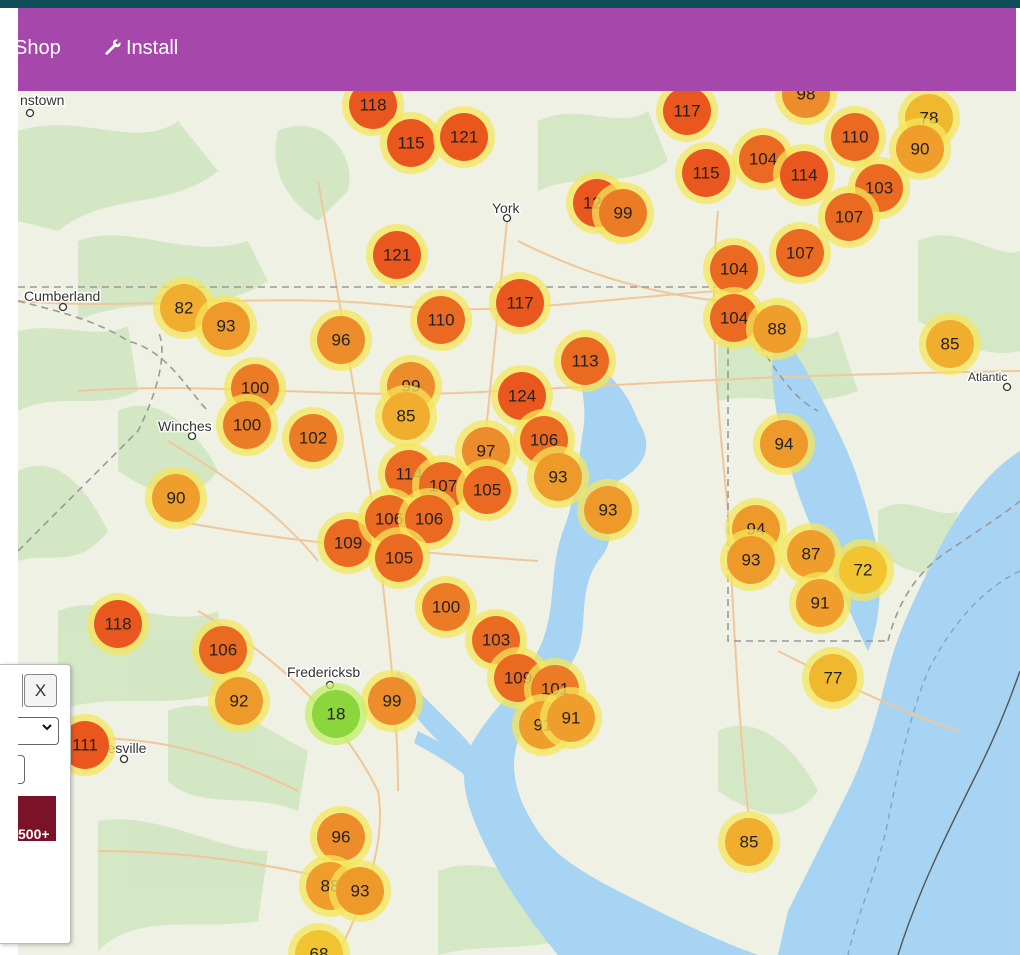  Describe the element at coordinates (62, 296) in the screenshot. I see `place-cumberland: Cumberland` at that location.